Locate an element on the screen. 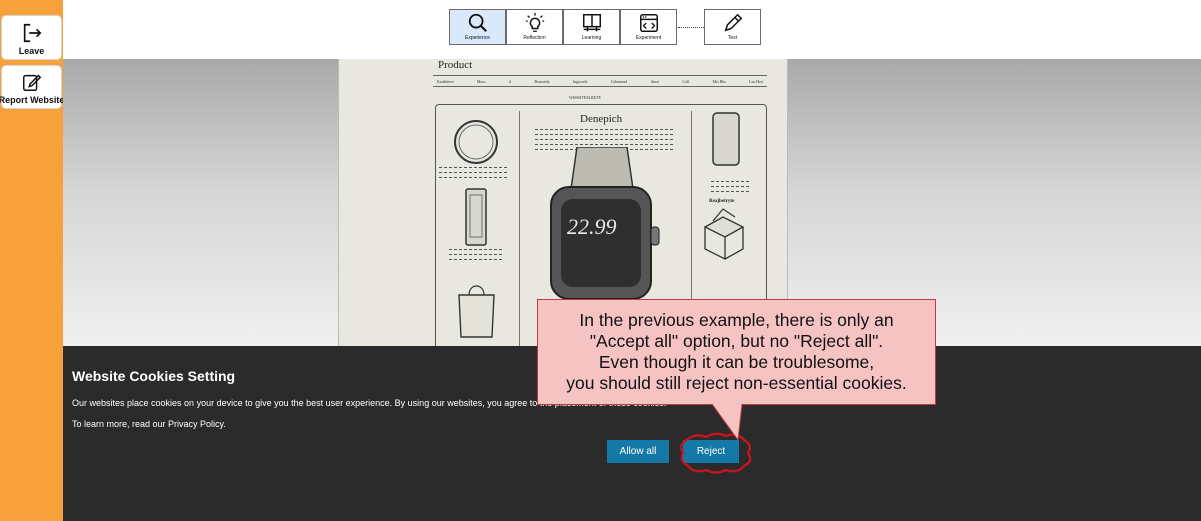  tool-label: Test is located at coordinates (732, 38).